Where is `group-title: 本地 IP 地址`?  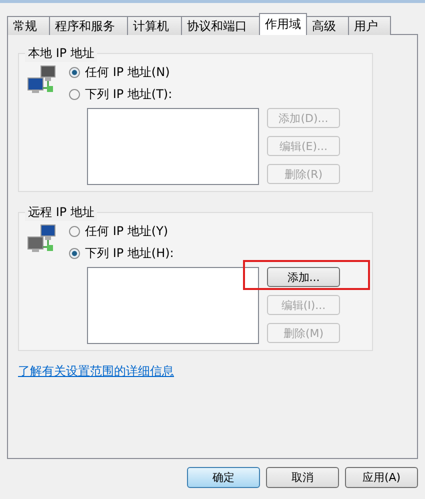
group-title: 本地 IP 地址 is located at coordinates (61, 53).